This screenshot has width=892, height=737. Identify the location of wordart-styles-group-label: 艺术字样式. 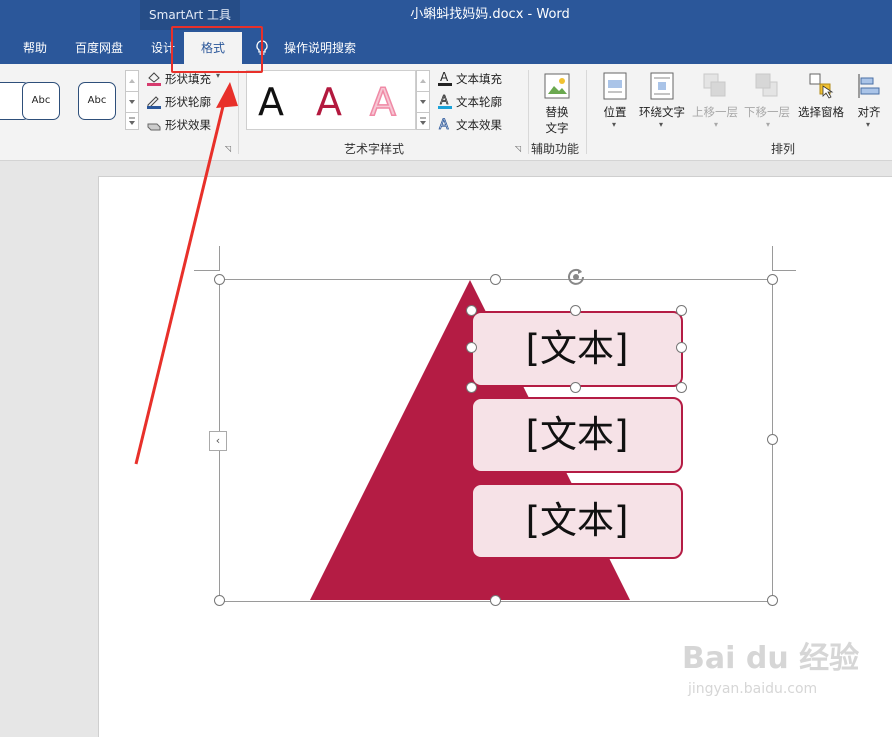
(374, 149).